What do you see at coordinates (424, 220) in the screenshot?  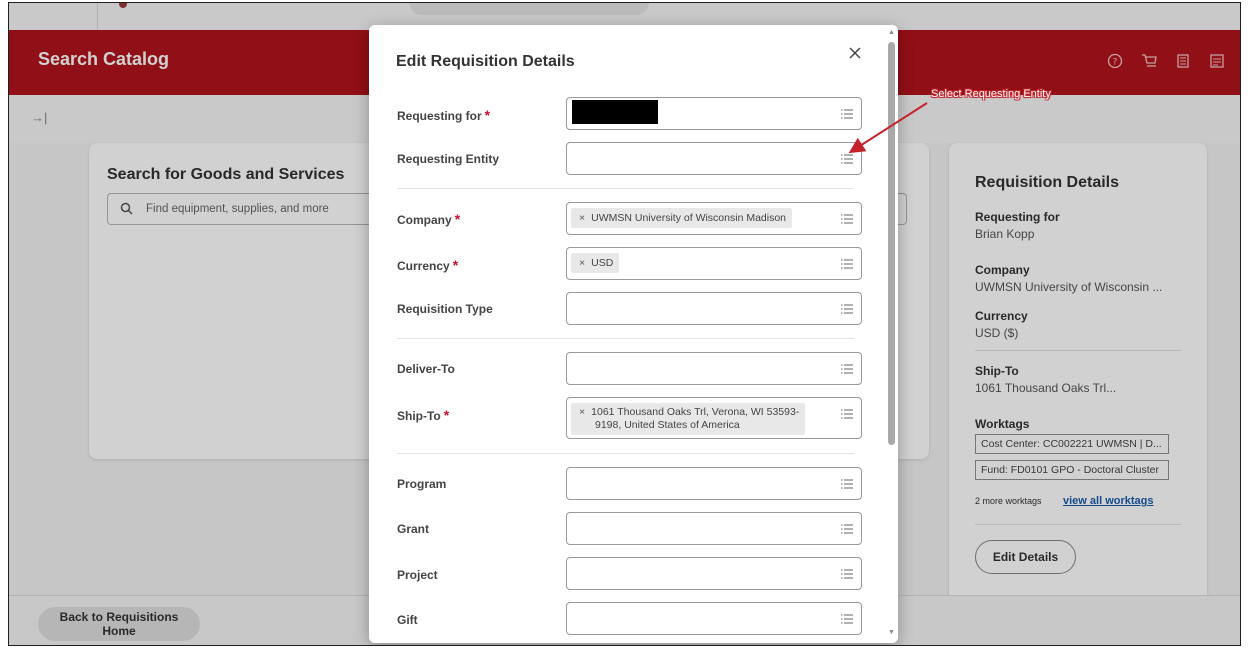 I see `company-label-text: Company` at bounding box center [424, 220].